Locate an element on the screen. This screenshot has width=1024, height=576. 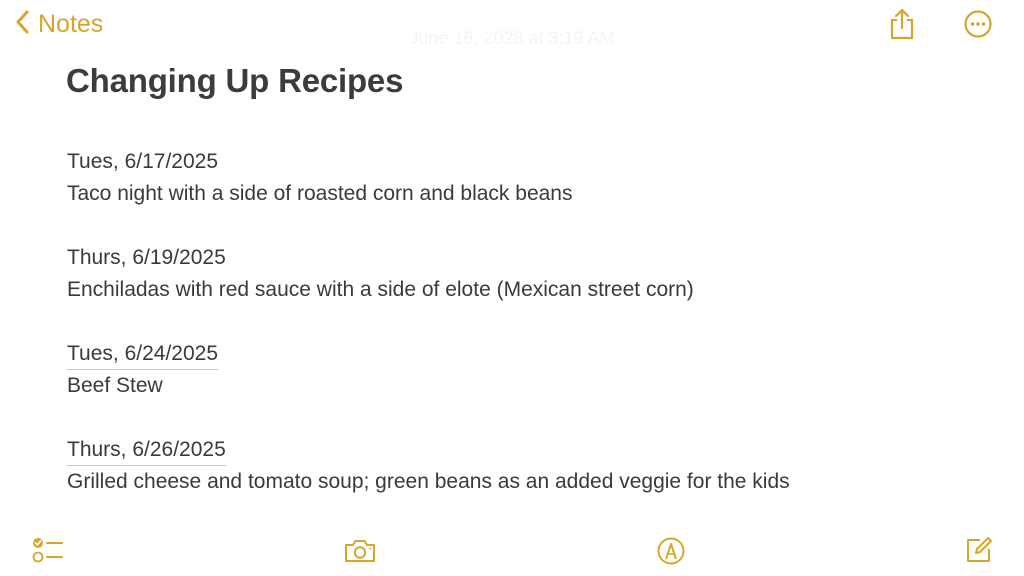
bottom-toolbar is located at coordinates (512, 546).